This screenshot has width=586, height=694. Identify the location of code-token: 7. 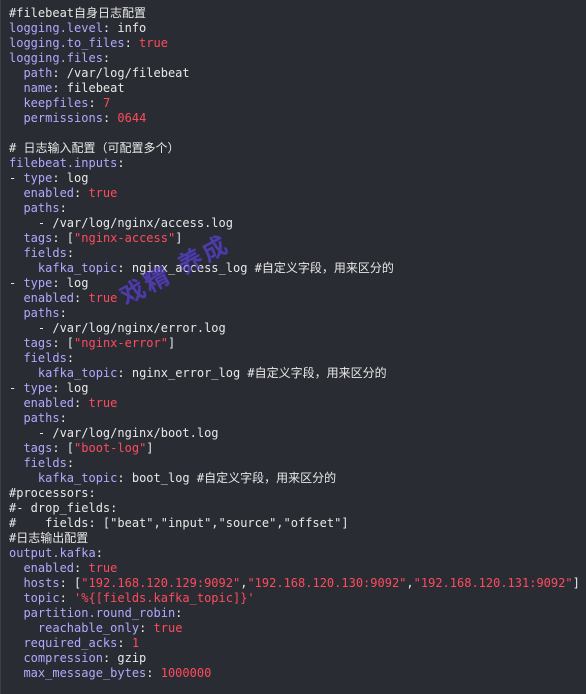
(106, 103).